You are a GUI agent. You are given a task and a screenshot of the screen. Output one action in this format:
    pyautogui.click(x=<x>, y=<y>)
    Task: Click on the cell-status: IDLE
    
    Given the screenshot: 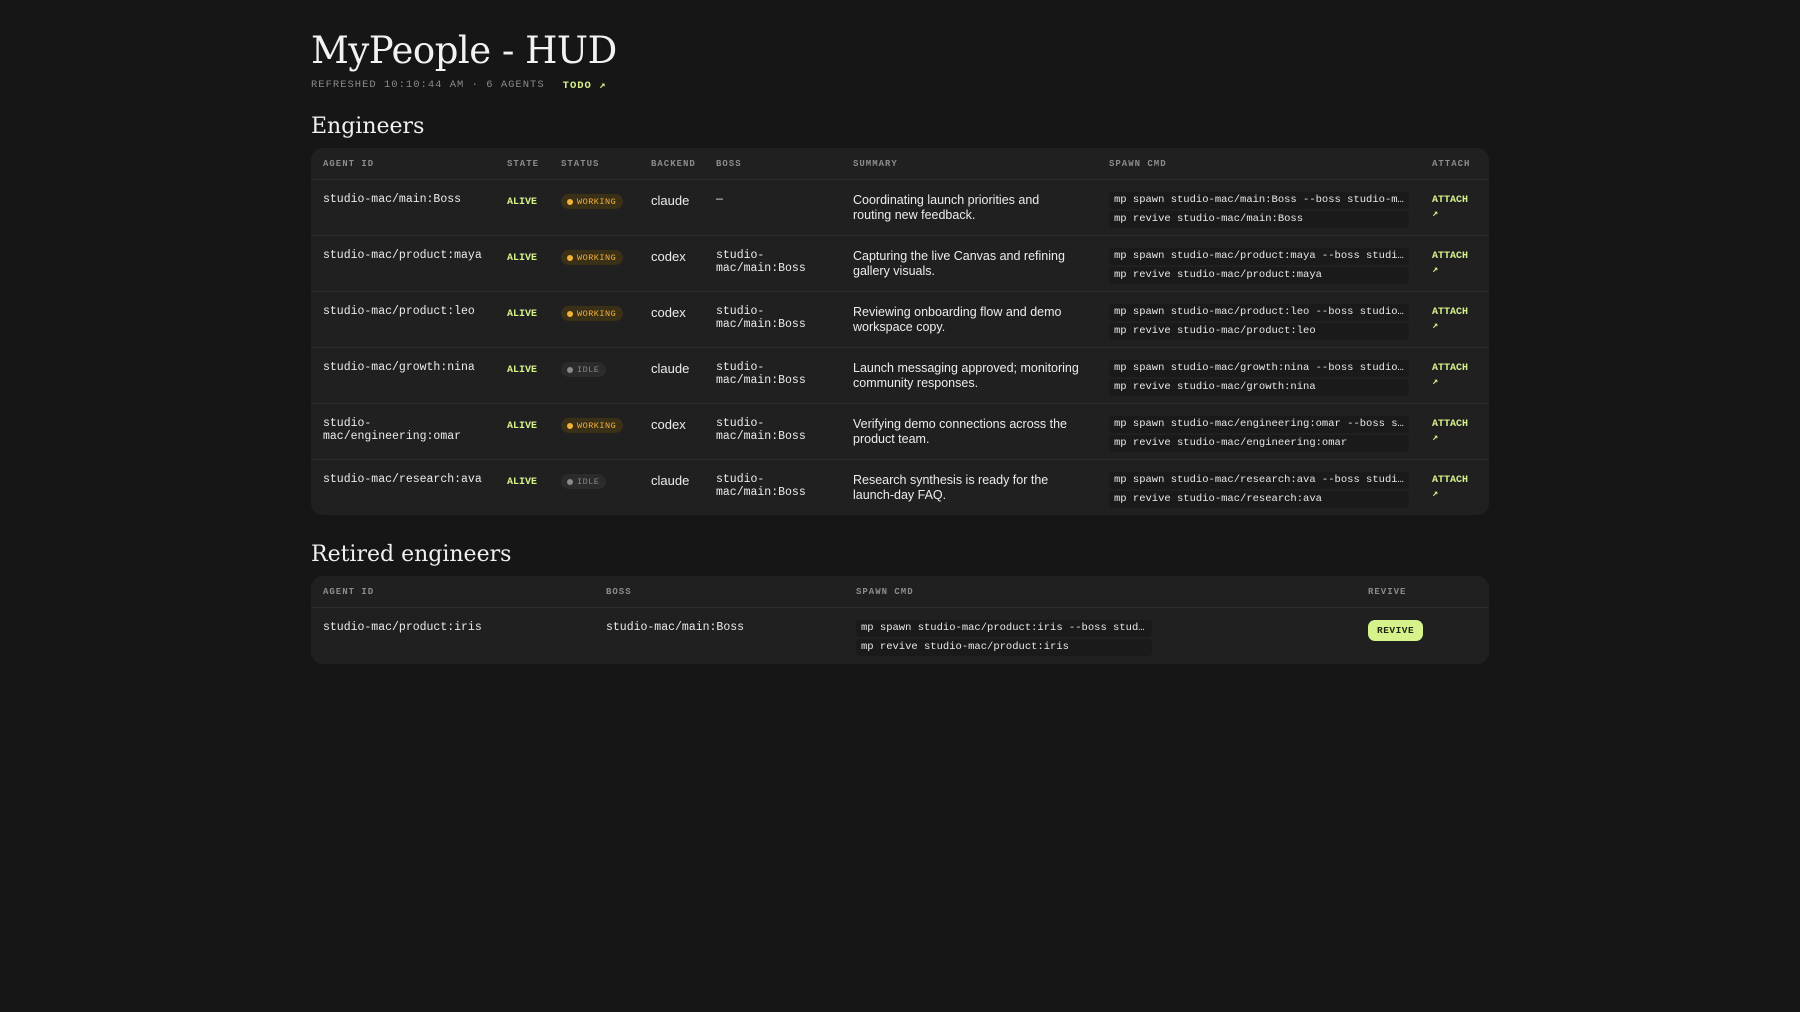 What is the action you would take?
    pyautogui.click(x=594, y=375)
    